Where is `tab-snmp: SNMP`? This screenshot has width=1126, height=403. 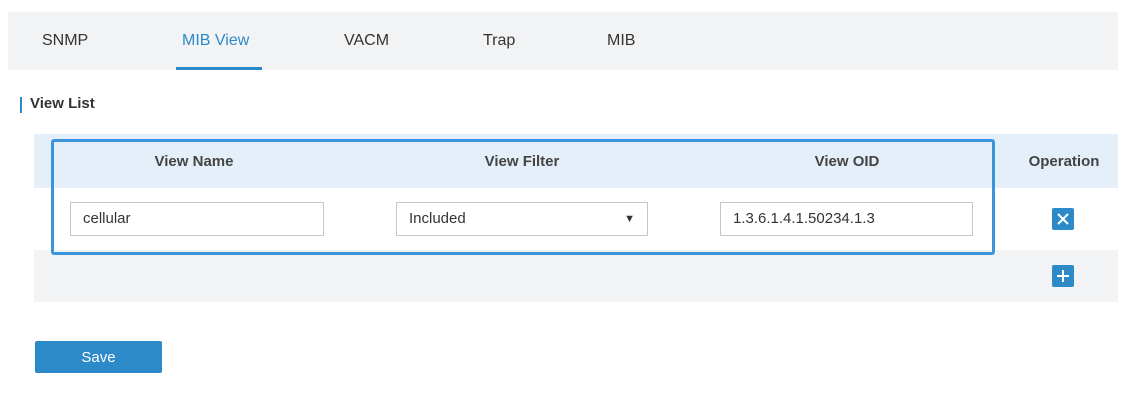 tab-snmp: SNMP is located at coordinates (65, 41).